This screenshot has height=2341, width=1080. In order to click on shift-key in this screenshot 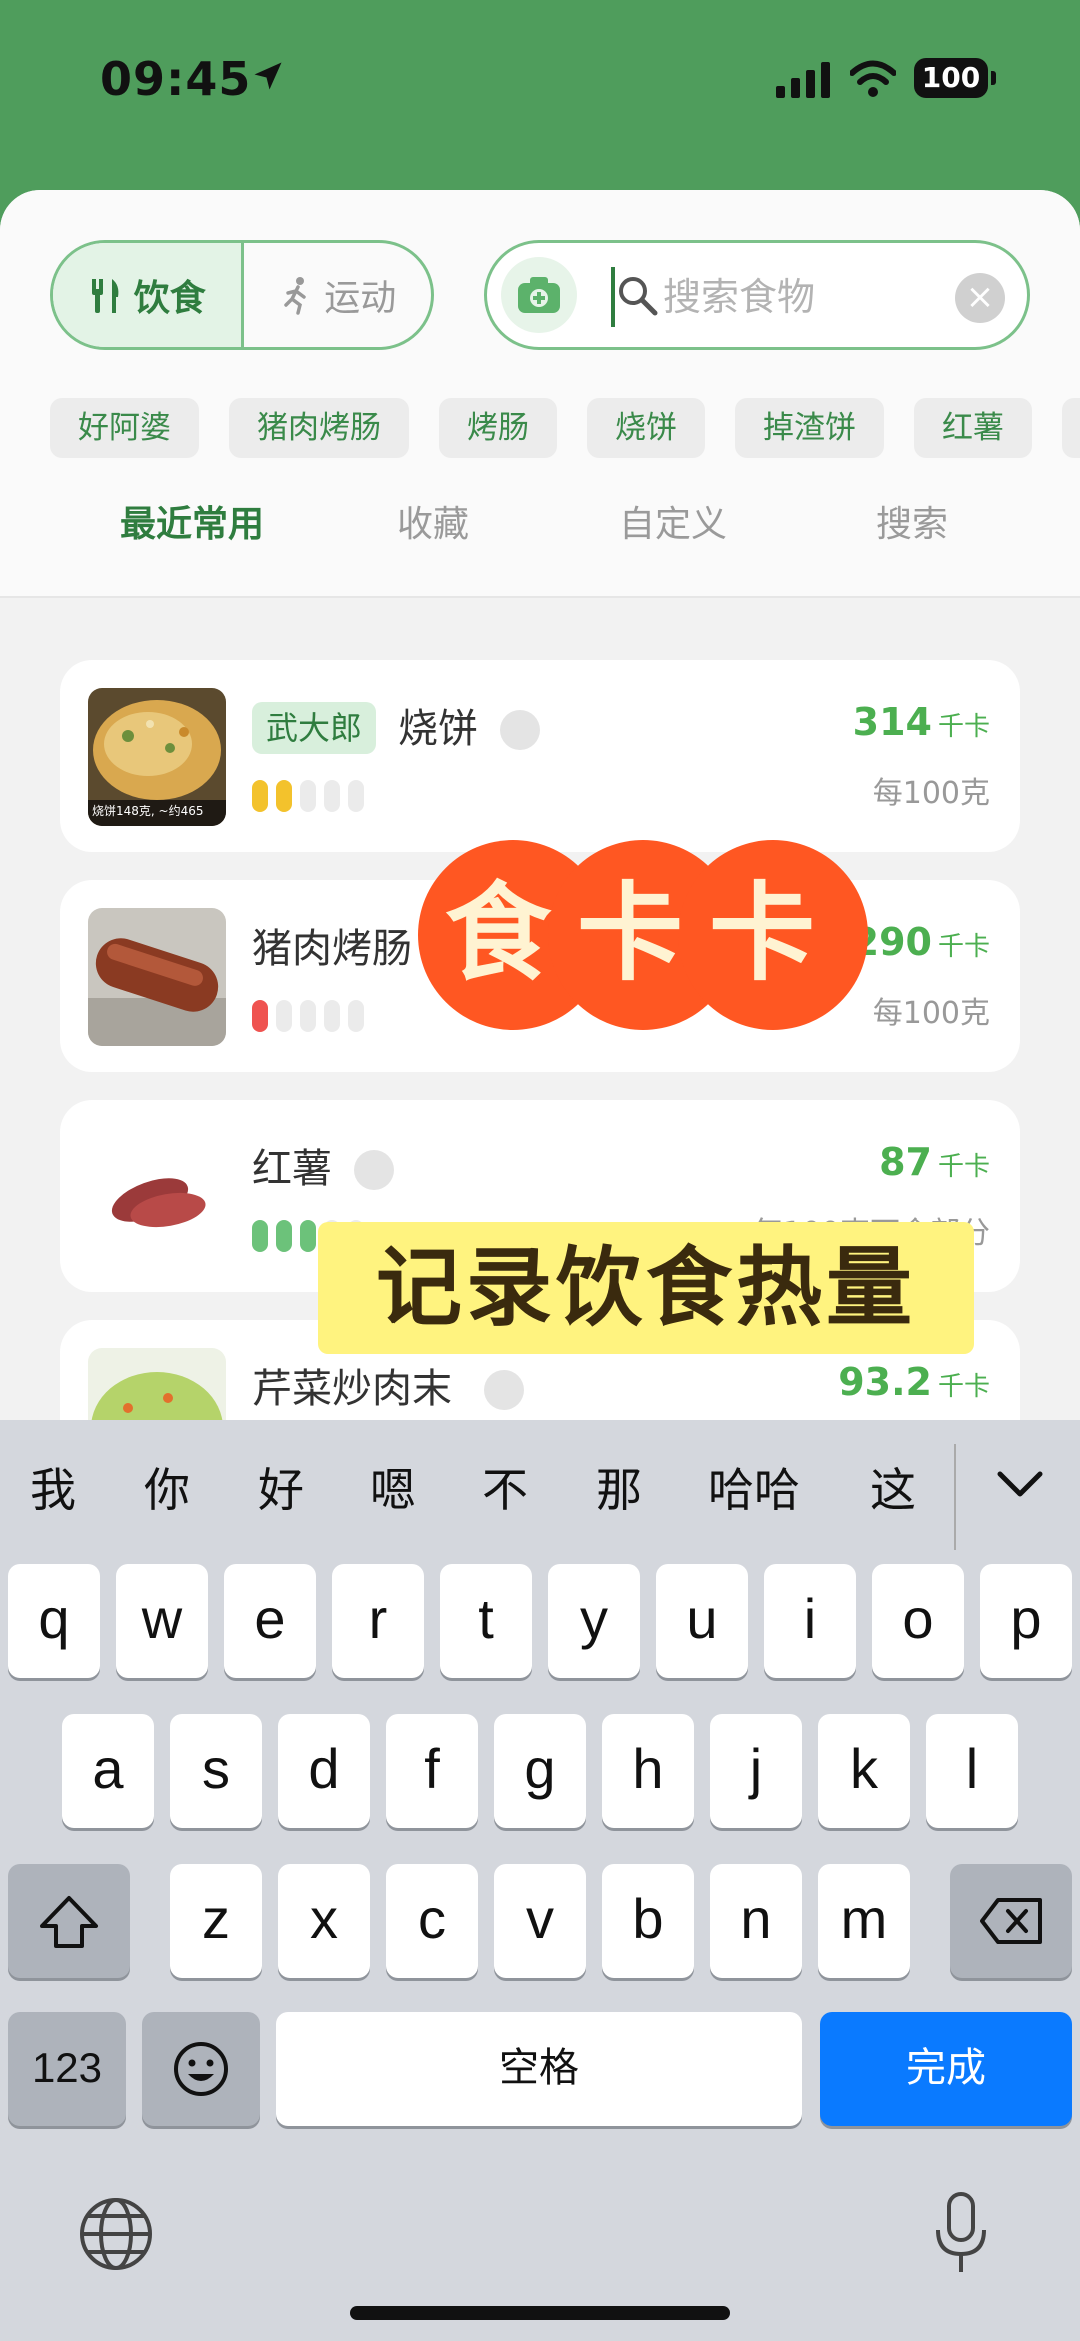, I will do `click(69, 1921)`.